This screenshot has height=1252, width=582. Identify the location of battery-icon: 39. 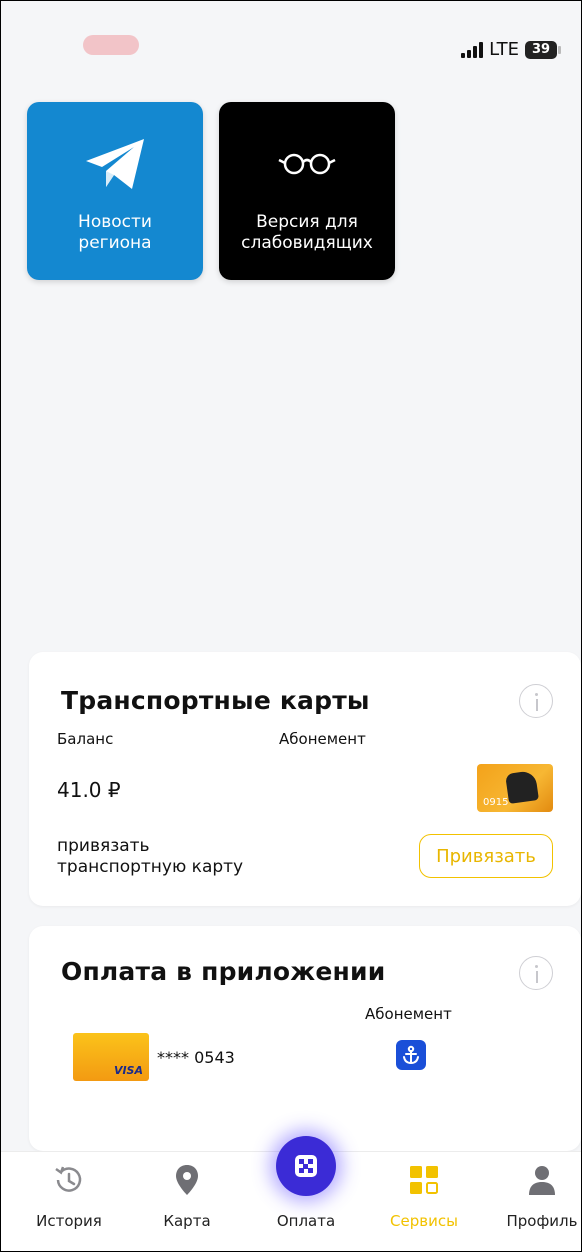
(543, 49).